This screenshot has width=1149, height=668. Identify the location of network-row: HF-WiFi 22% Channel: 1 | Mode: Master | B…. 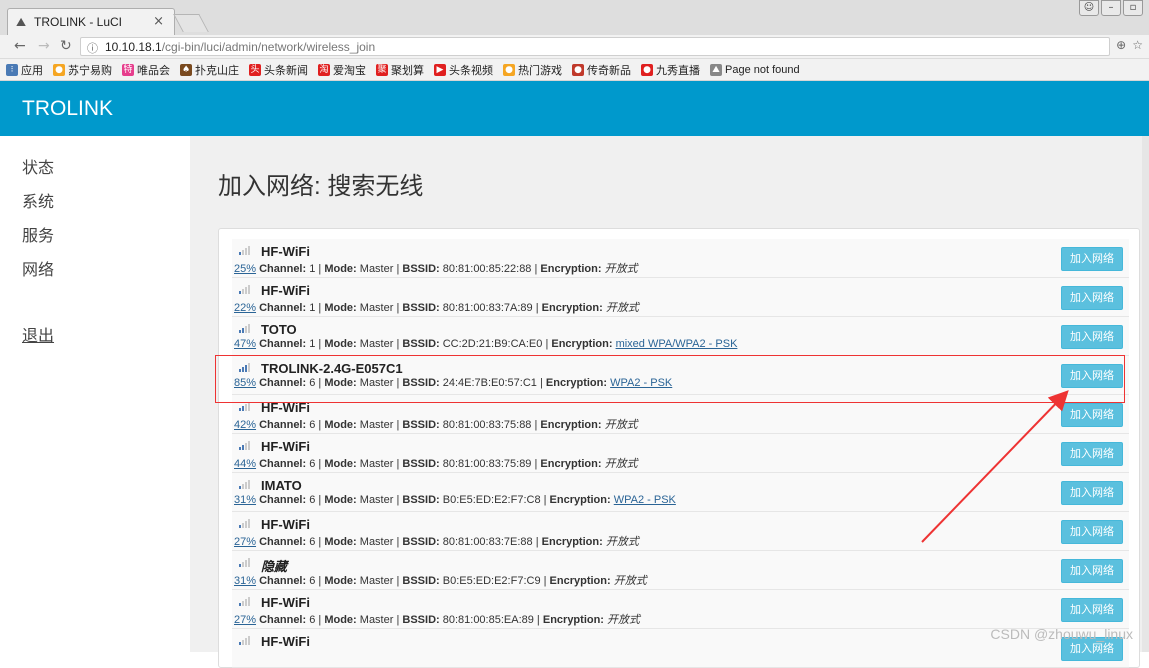
(680, 297).